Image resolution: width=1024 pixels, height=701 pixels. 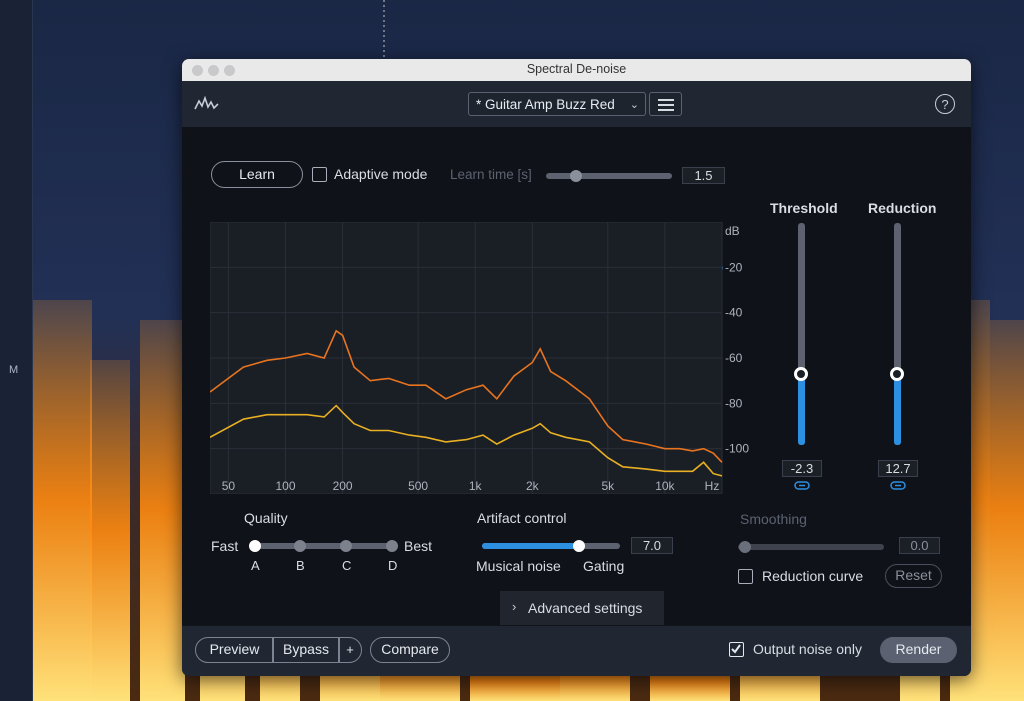 I want to click on artifact-control-value: 7.0, so click(x=652, y=545).